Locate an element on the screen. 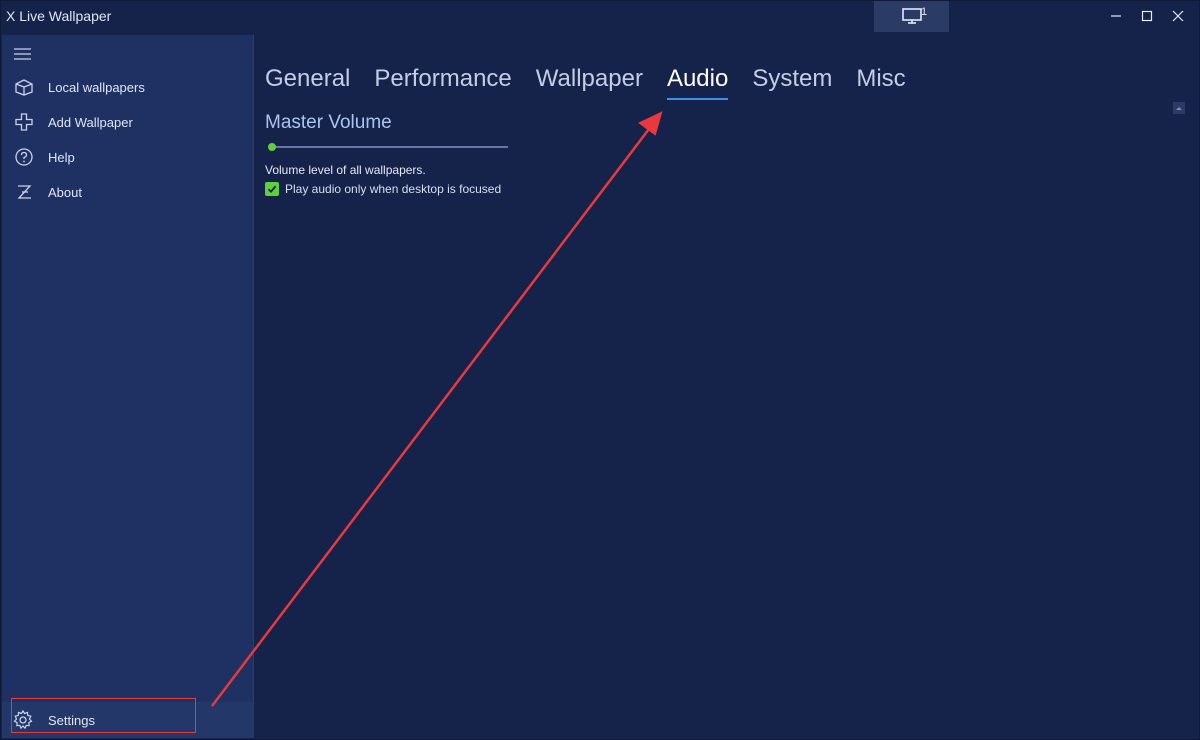 The image size is (1200, 740). maximize-icon is located at coordinates (1147, 16).